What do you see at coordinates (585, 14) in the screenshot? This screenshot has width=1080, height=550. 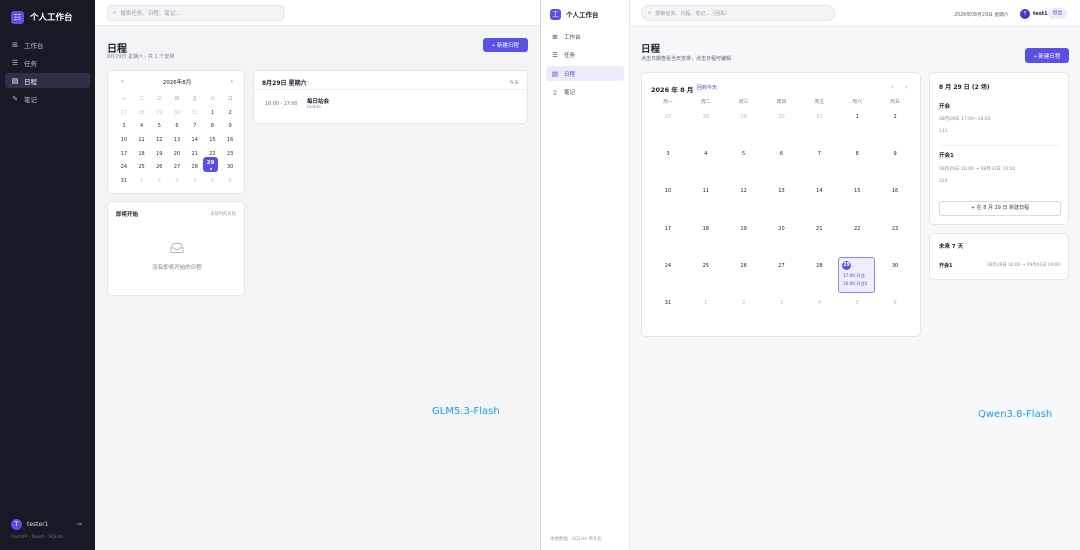 I see `brand: 工 个人工作台` at bounding box center [585, 14].